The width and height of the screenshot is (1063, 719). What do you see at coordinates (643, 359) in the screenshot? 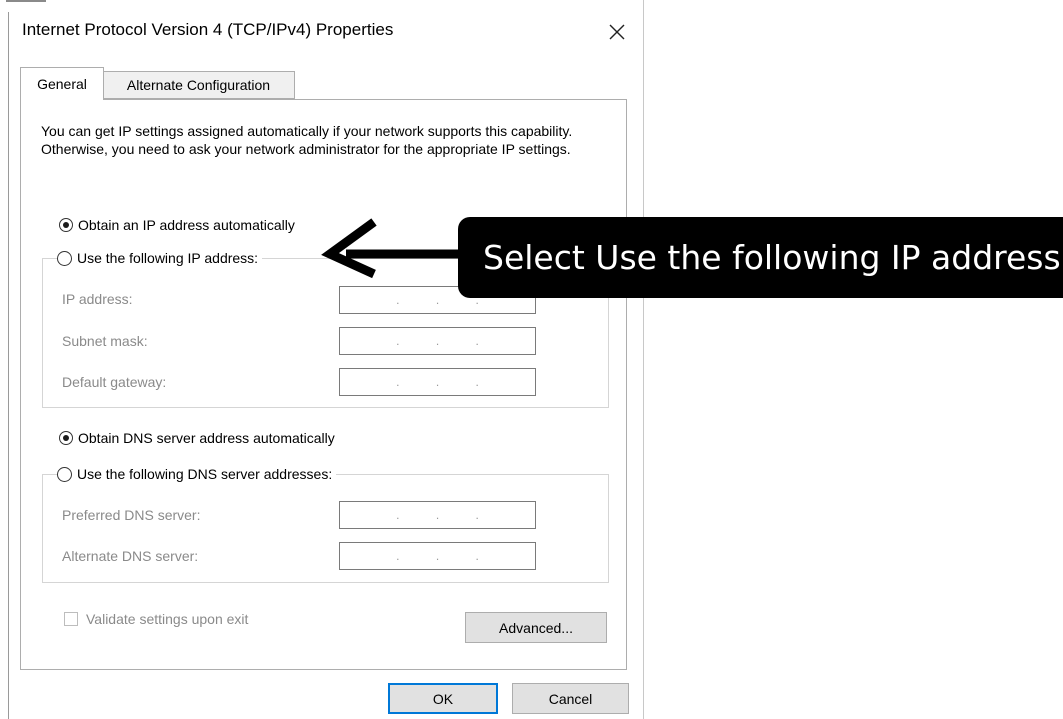
I see `window-right-border` at bounding box center [643, 359].